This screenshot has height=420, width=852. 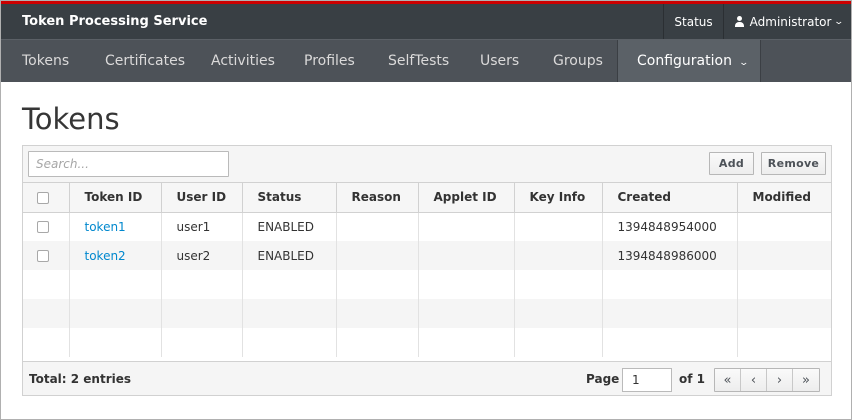 I want to click on last-page-button: », so click(x=806, y=380).